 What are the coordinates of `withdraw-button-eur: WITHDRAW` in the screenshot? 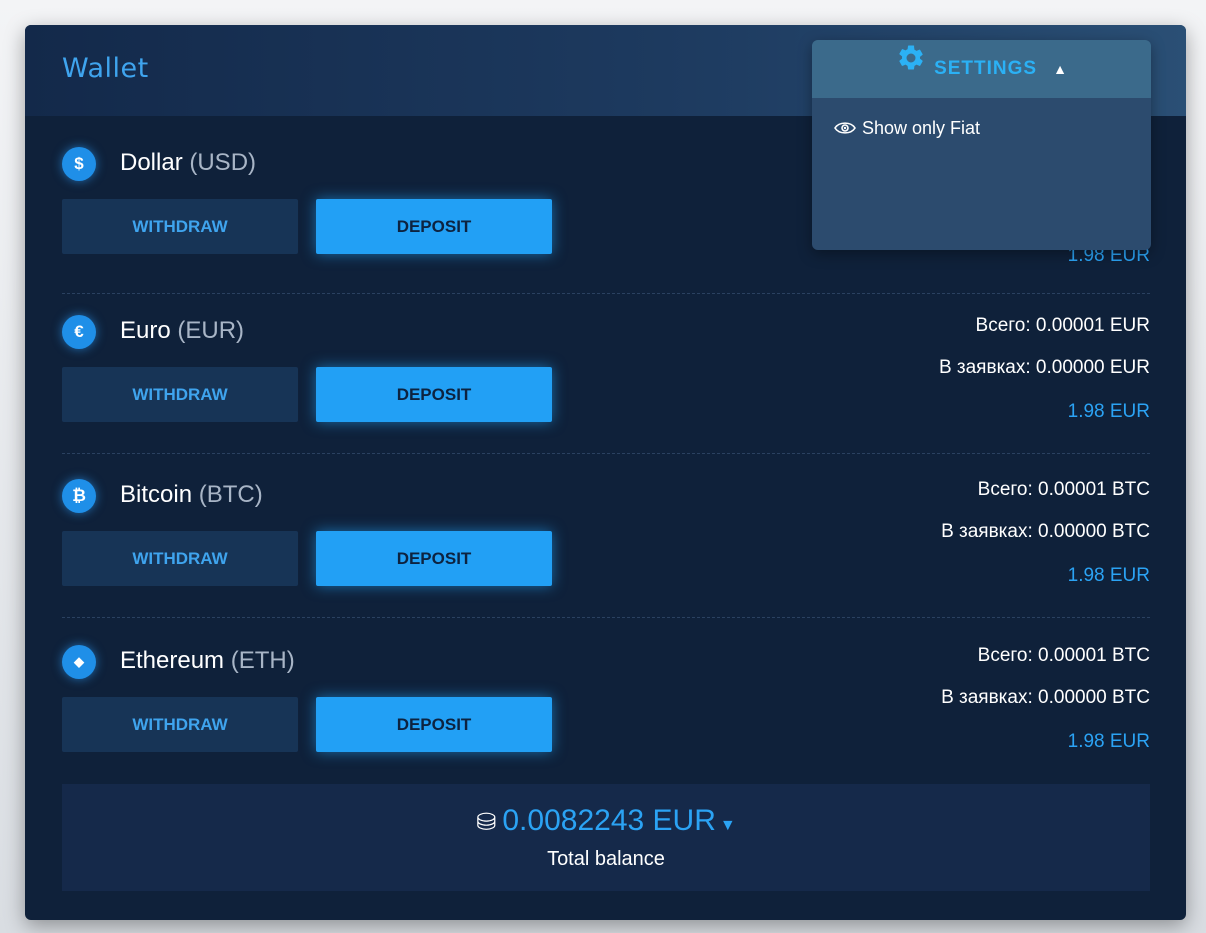 It's located at (180, 394).